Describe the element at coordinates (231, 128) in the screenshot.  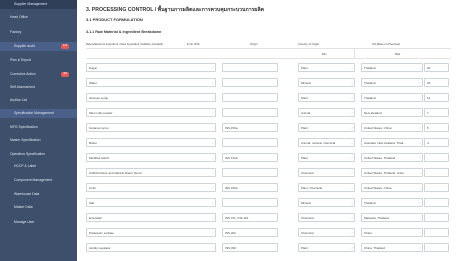
I see `field-value: INS 150a` at that location.